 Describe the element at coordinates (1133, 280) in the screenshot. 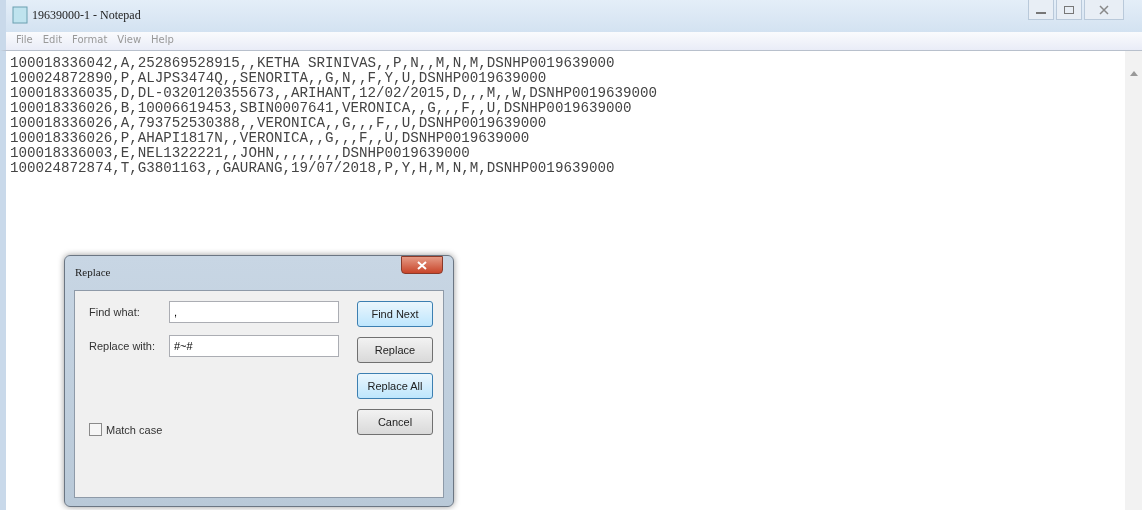

I see `scrollbar` at that location.